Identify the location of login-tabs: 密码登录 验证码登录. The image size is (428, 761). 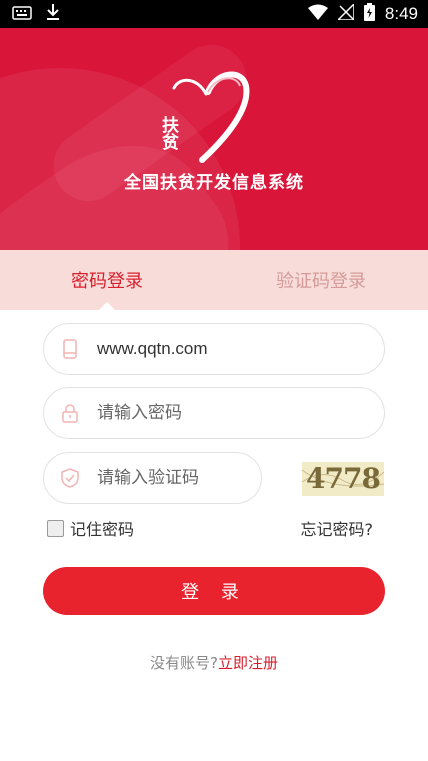
(214, 280).